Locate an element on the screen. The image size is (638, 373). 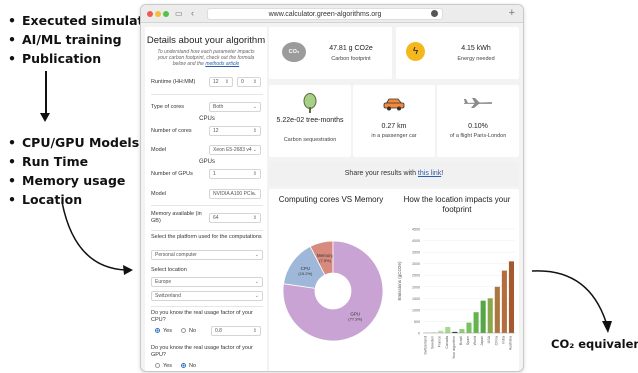
bar-china is located at coordinates (497, 309).